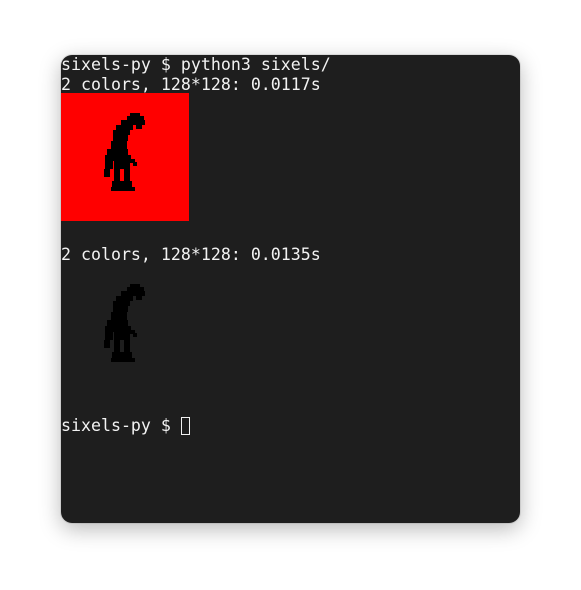 This screenshot has height=590, width=581. I want to click on output-timing-line-2: 2 colors, 128*128: 0.0135s, so click(191, 254).